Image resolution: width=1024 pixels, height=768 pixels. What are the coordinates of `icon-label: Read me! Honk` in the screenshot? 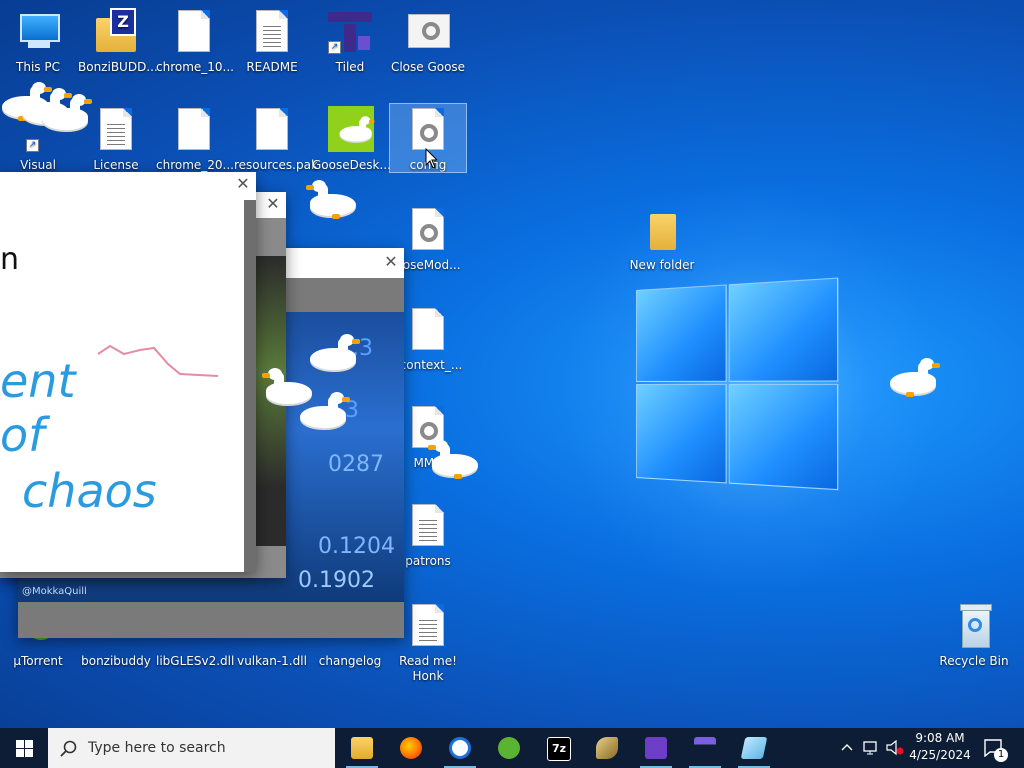 It's located at (428, 668).